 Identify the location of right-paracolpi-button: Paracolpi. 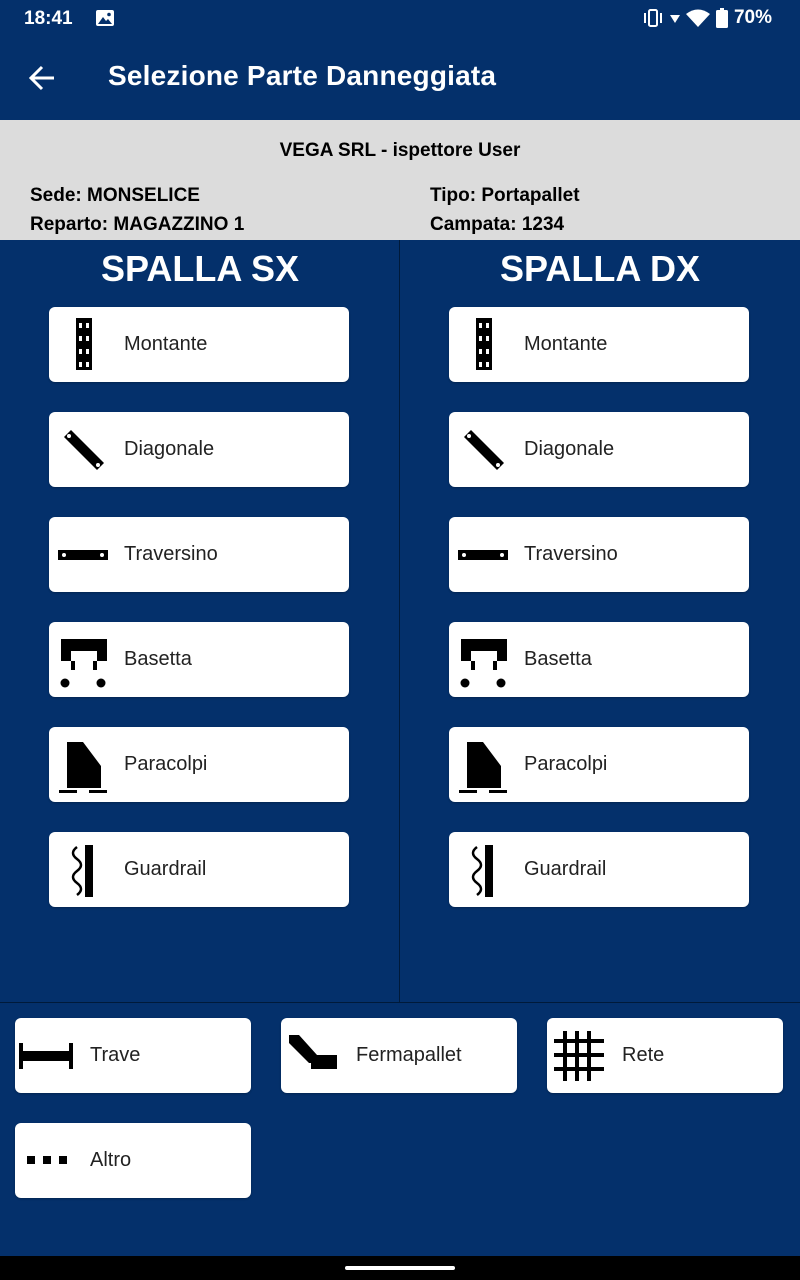
(599, 764).